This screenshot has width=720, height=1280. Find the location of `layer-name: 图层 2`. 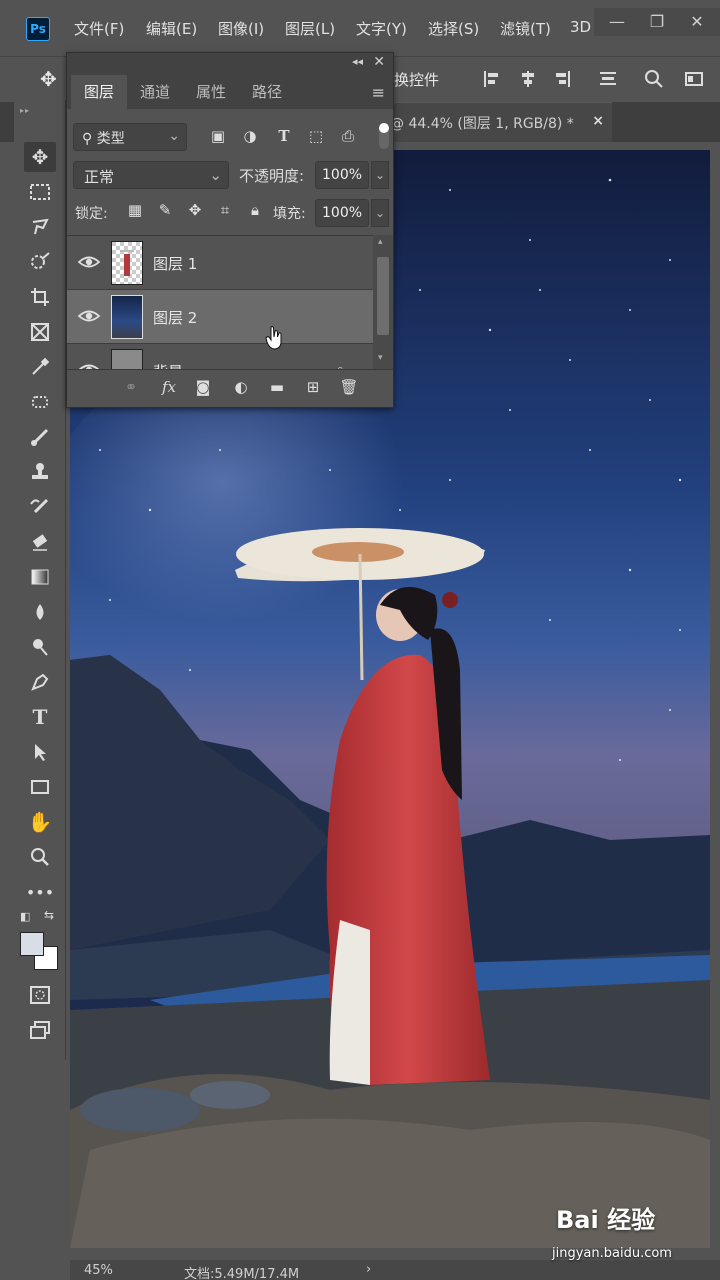

layer-name: 图层 2 is located at coordinates (175, 317).